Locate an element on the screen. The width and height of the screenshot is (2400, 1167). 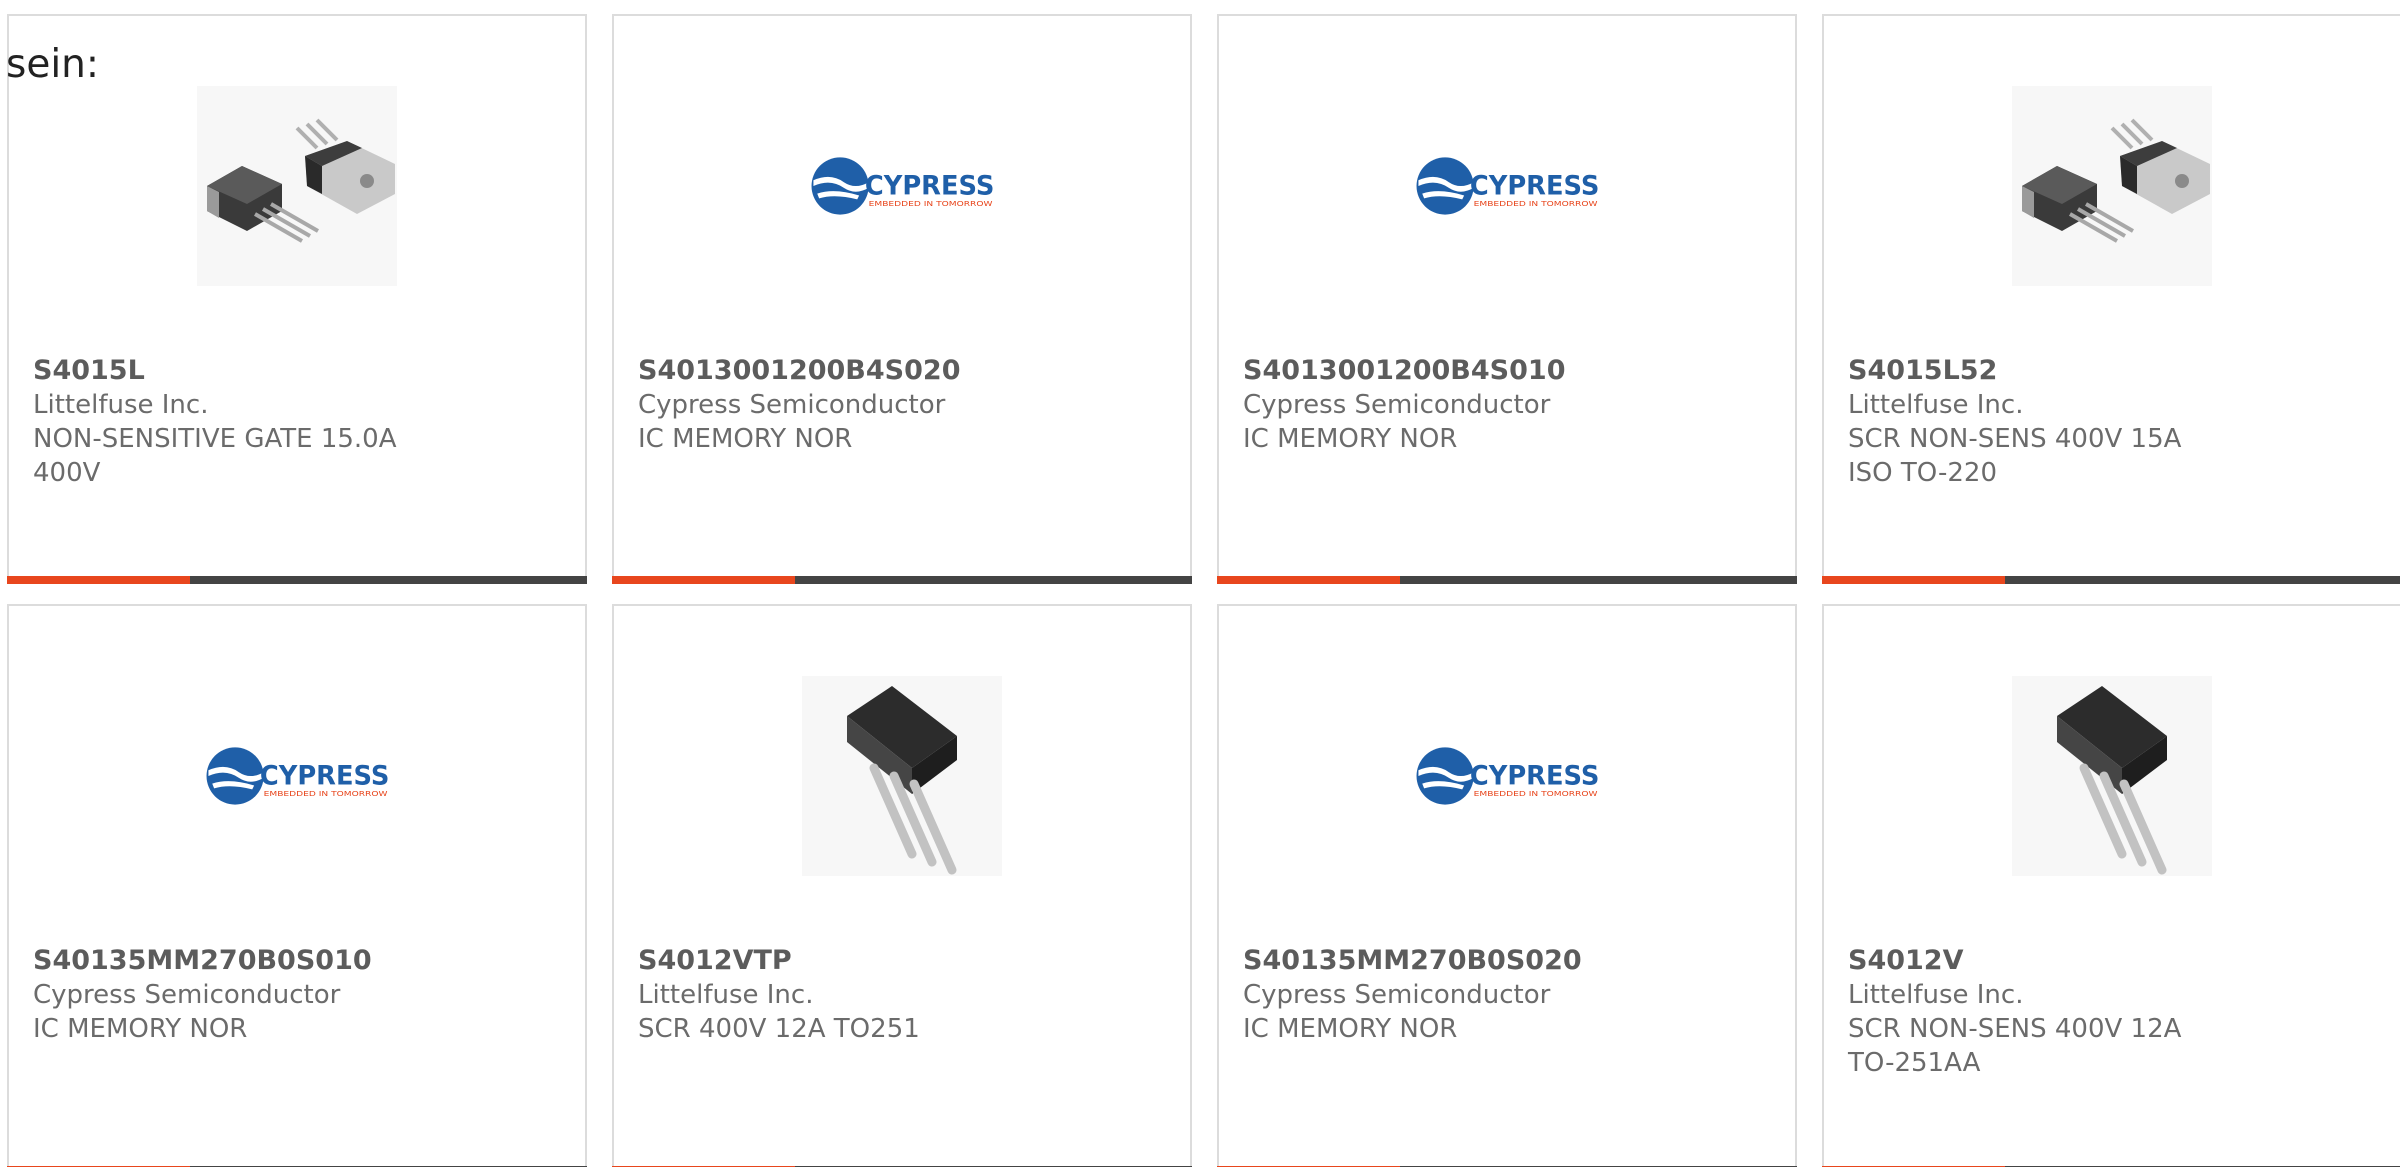
part-number: S40135MM270B0S020 is located at coordinates (1434, 961).